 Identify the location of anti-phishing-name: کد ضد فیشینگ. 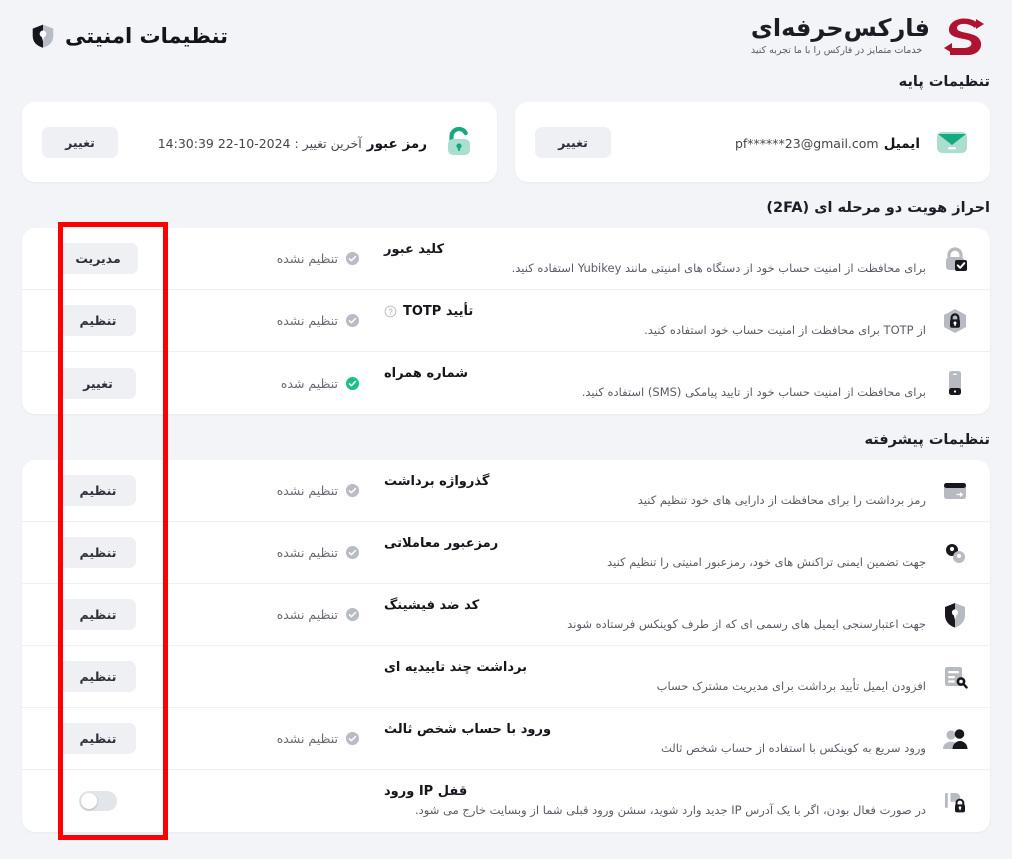
(655, 605).